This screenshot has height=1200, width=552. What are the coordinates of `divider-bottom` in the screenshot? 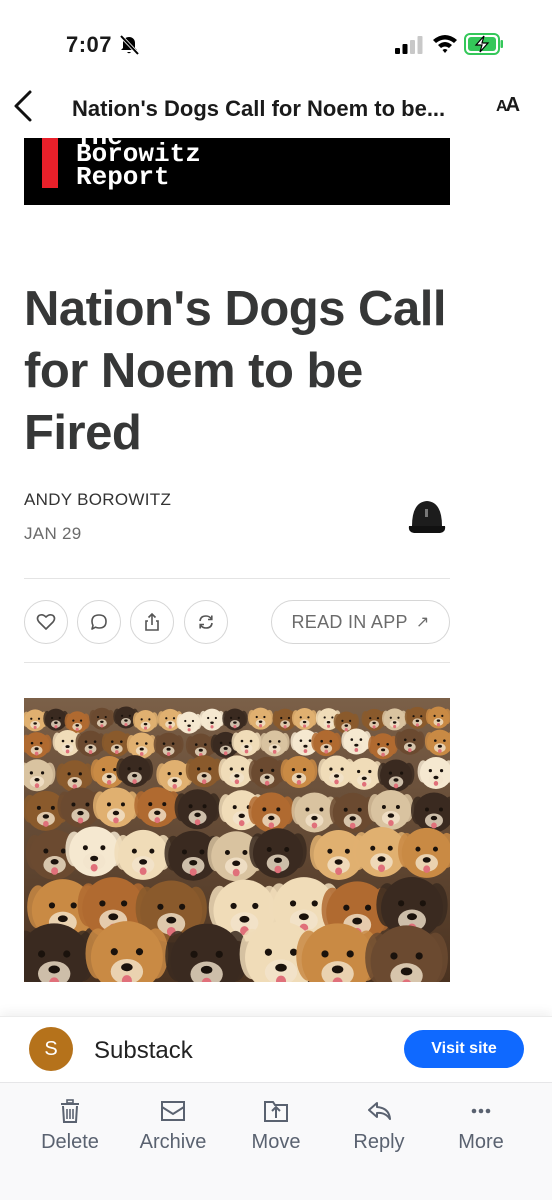 It's located at (237, 662).